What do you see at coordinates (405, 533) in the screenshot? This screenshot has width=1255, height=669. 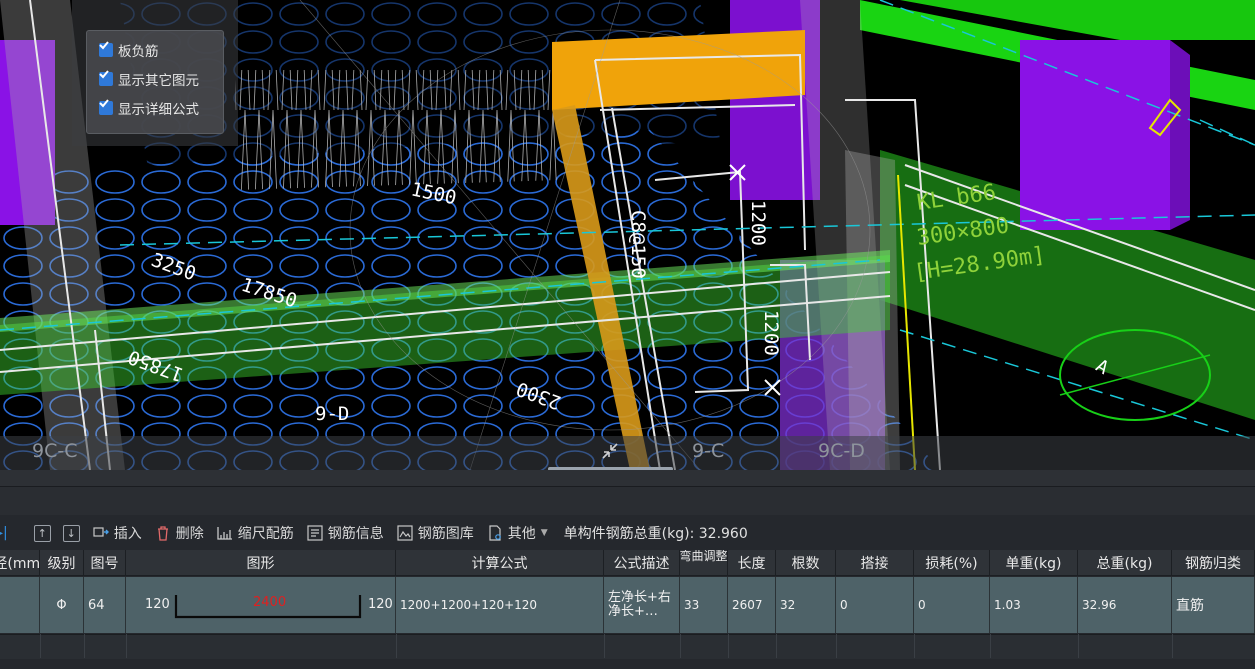 I see `image-library-icon` at bounding box center [405, 533].